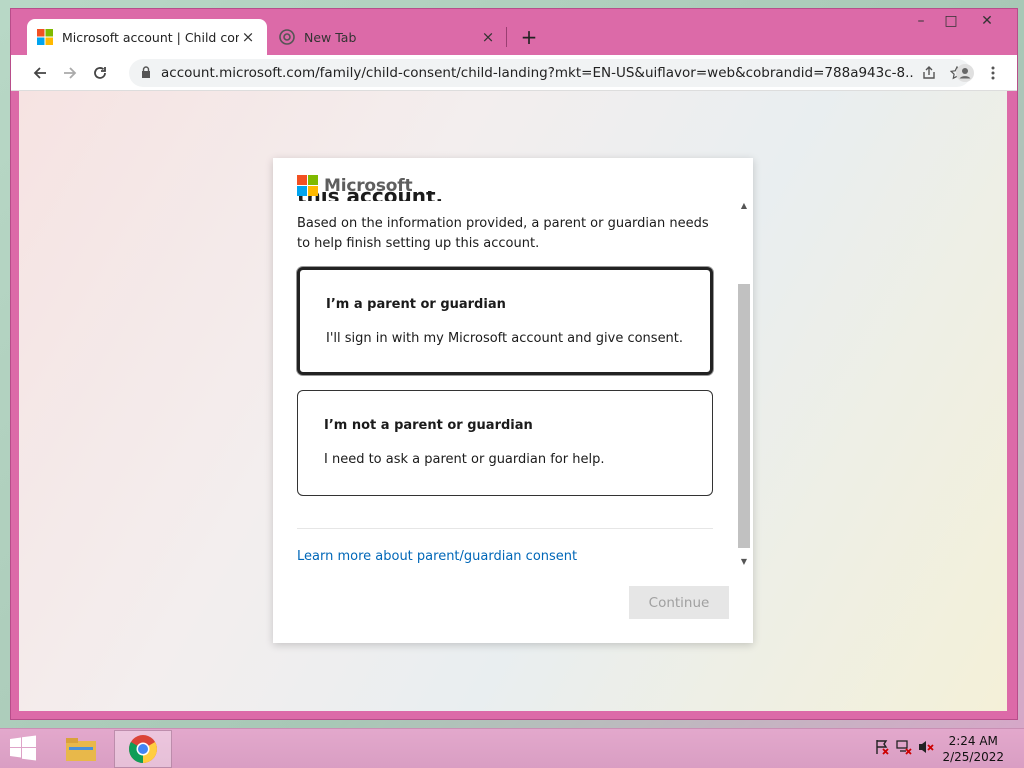 The image size is (1024, 768). Describe the element at coordinates (388, 37) in the screenshot. I see `tab-new-tab: New Tab ×` at that location.